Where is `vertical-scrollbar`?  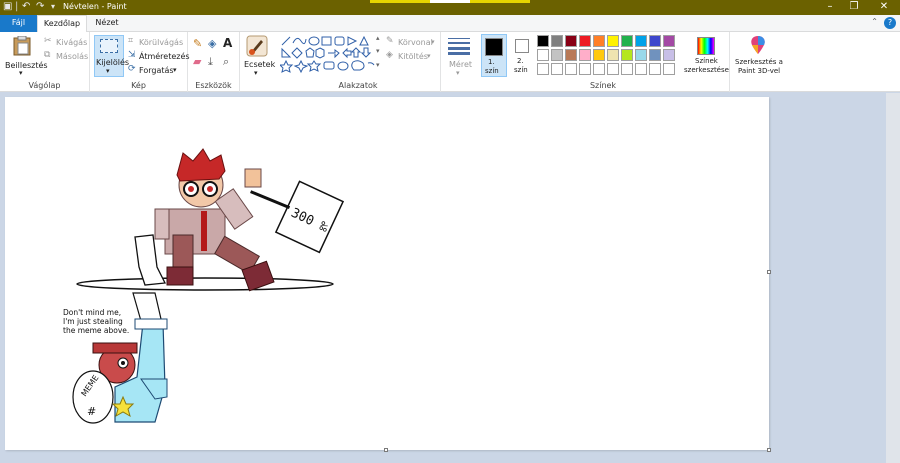 vertical-scrollbar is located at coordinates (893, 278).